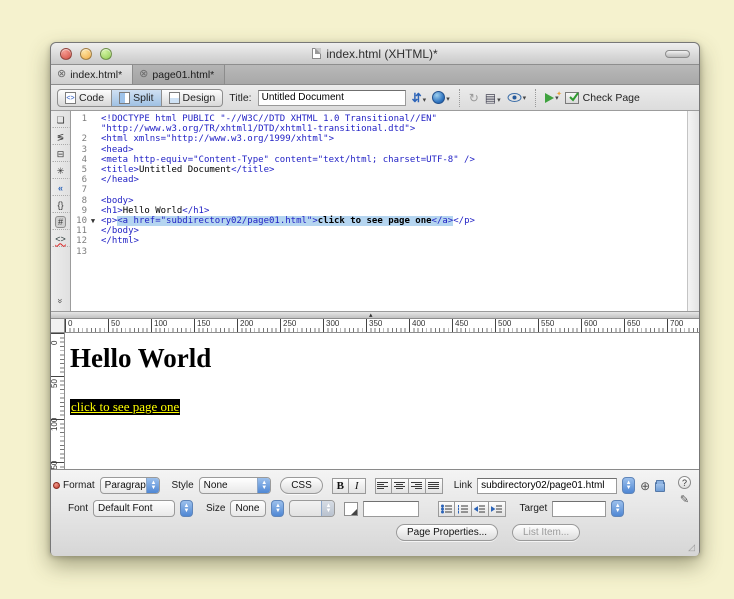 Image resolution: width=734 pixels, height=599 pixels. What do you see at coordinates (248, 508) in the screenshot?
I see `size-select: None` at bounding box center [248, 508].